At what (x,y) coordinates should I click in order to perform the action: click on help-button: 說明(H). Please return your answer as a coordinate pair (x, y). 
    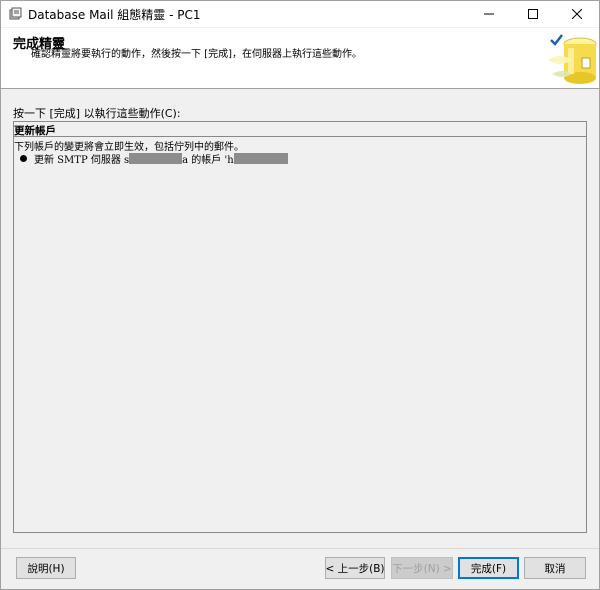
    Looking at the image, I should click on (46, 568).